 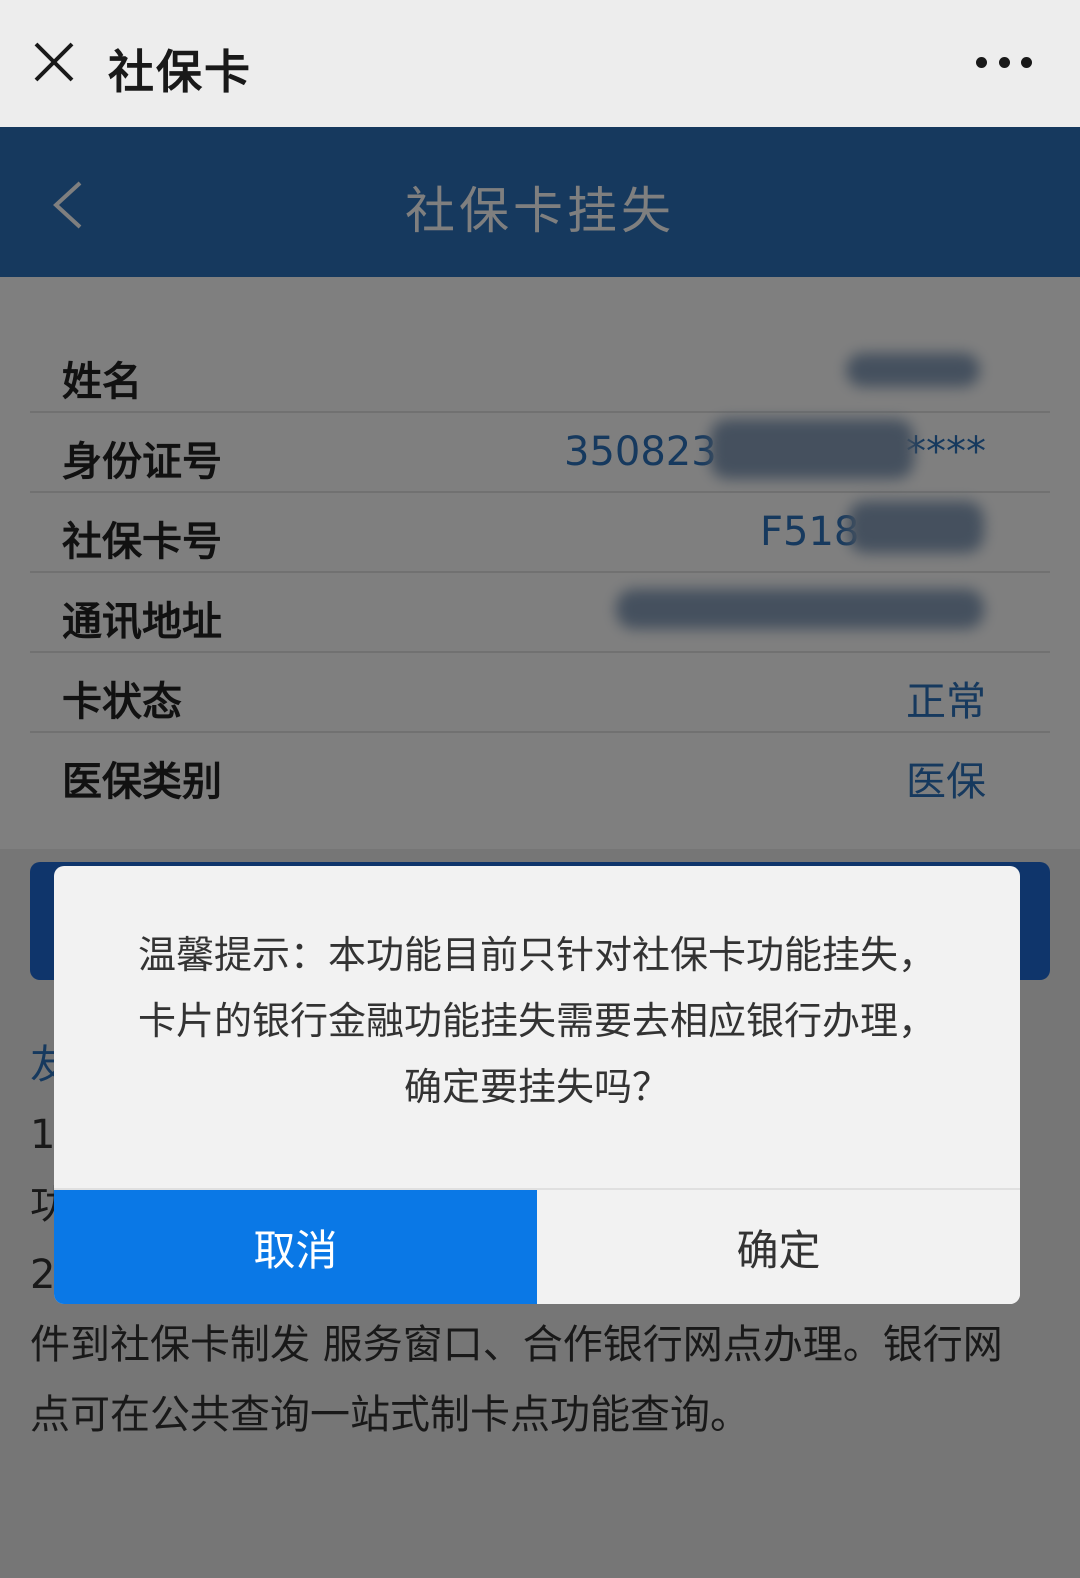 I want to click on more-icon, so click(x=1004, y=62).